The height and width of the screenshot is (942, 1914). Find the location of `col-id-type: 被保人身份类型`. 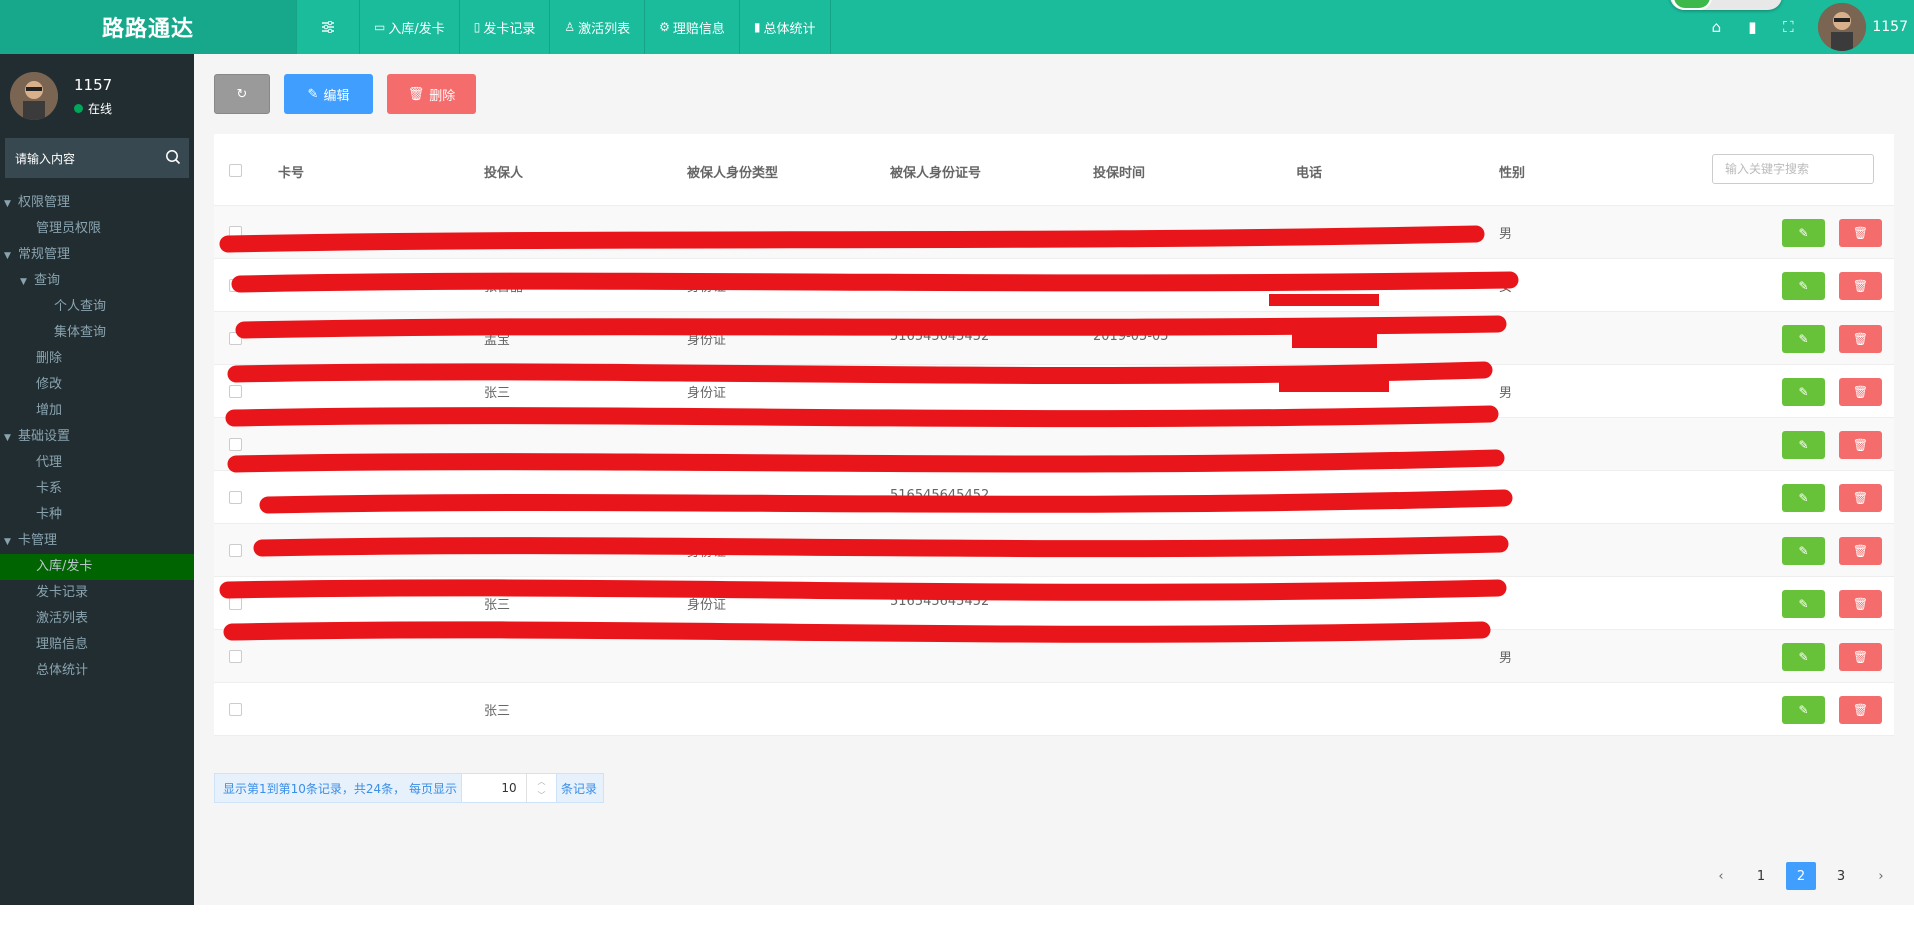

col-id-type: 被保人身份类型 is located at coordinates (732, 171).